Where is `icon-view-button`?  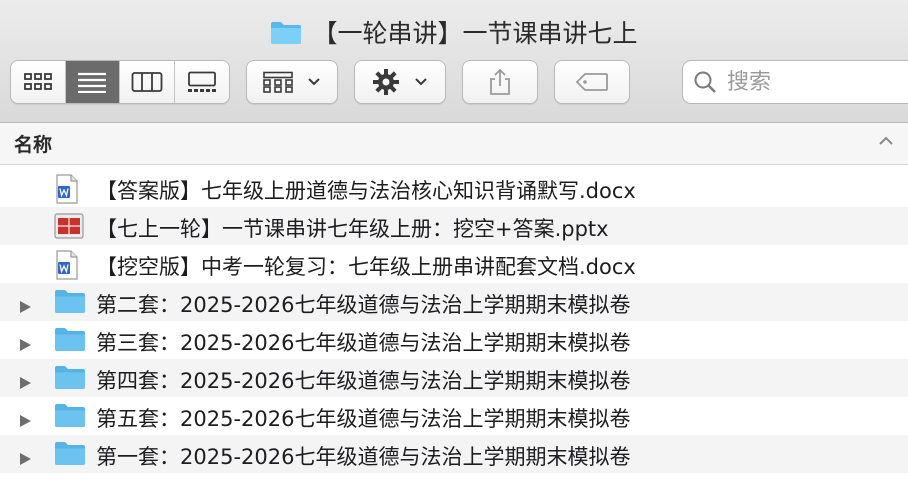
icon-view-button is located at coordinates (38, 82).